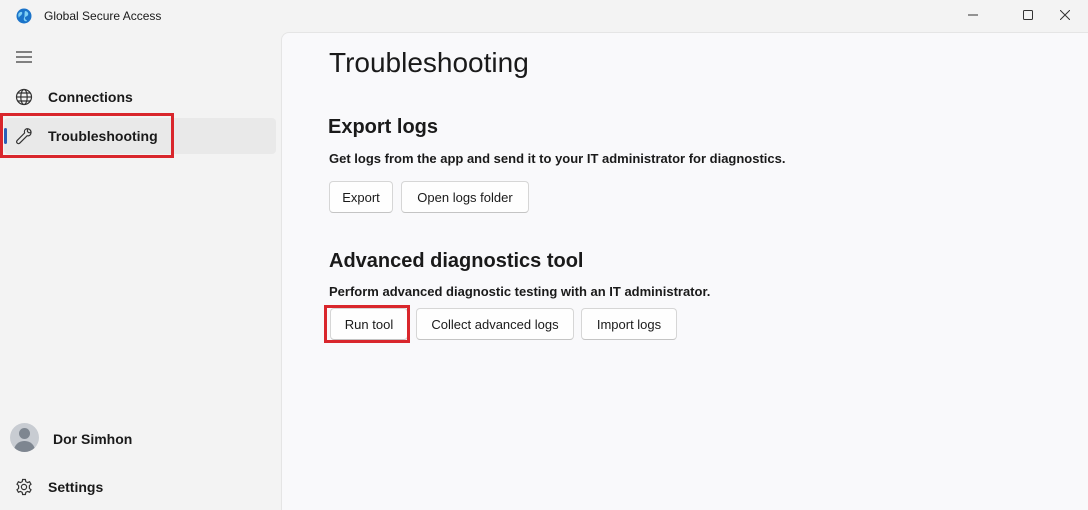 This screenshot has width=1088, height=510. I want to click on wrench-icon, so click(24, 136).